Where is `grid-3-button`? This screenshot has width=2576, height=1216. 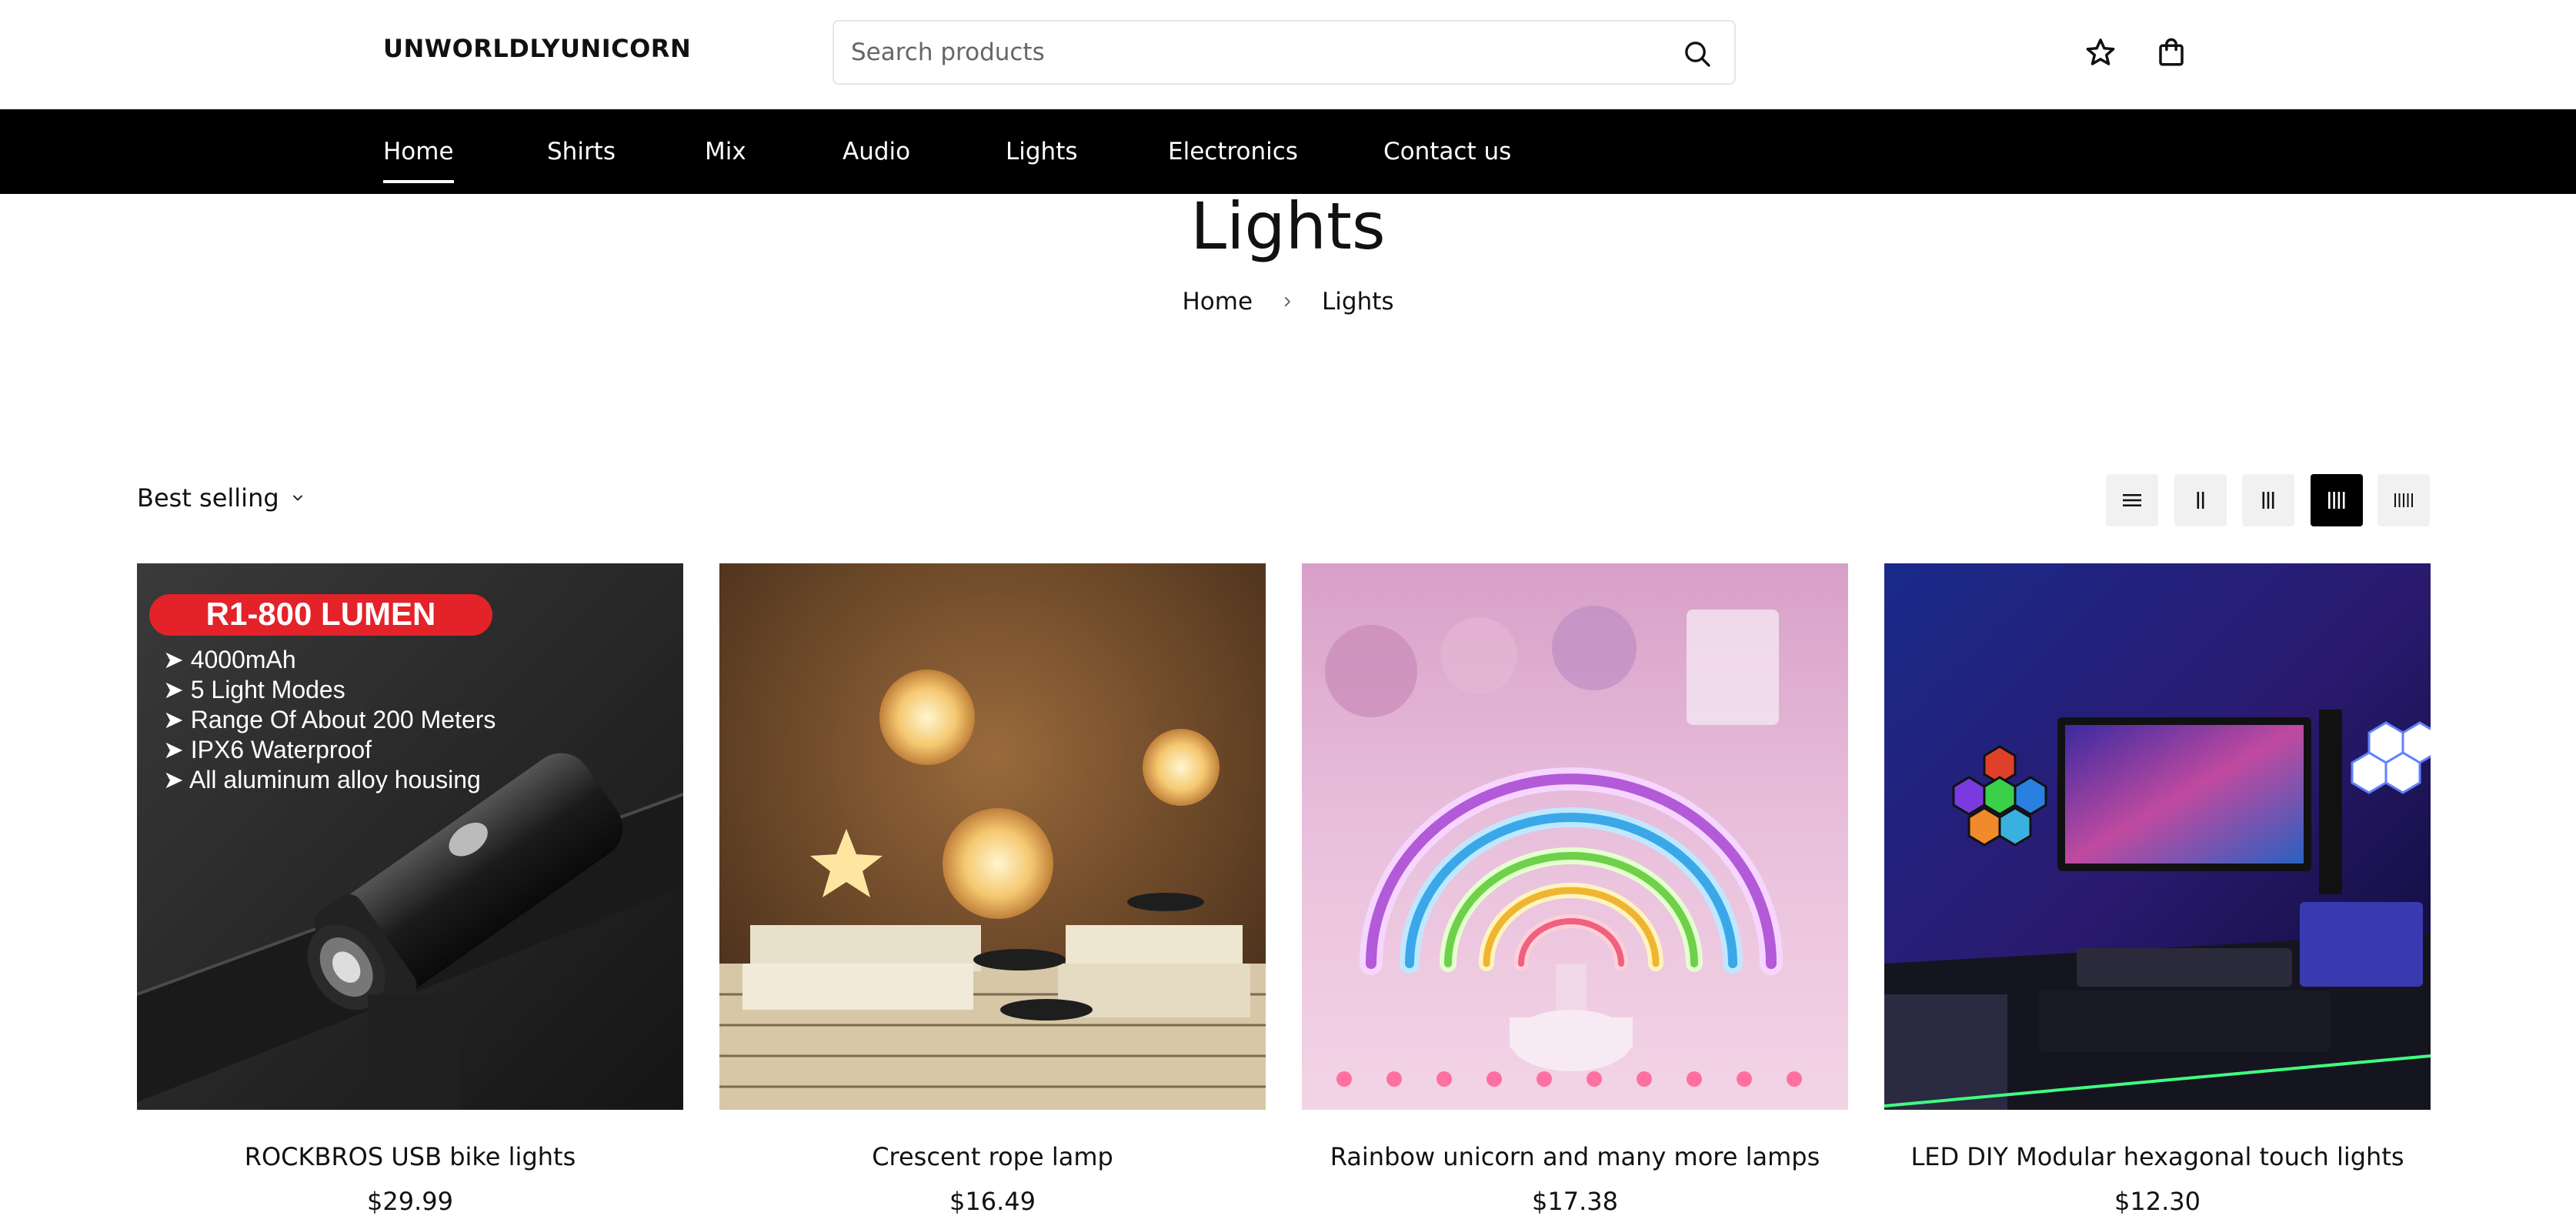
grid-3-button is located at coordinates (2268, 500).